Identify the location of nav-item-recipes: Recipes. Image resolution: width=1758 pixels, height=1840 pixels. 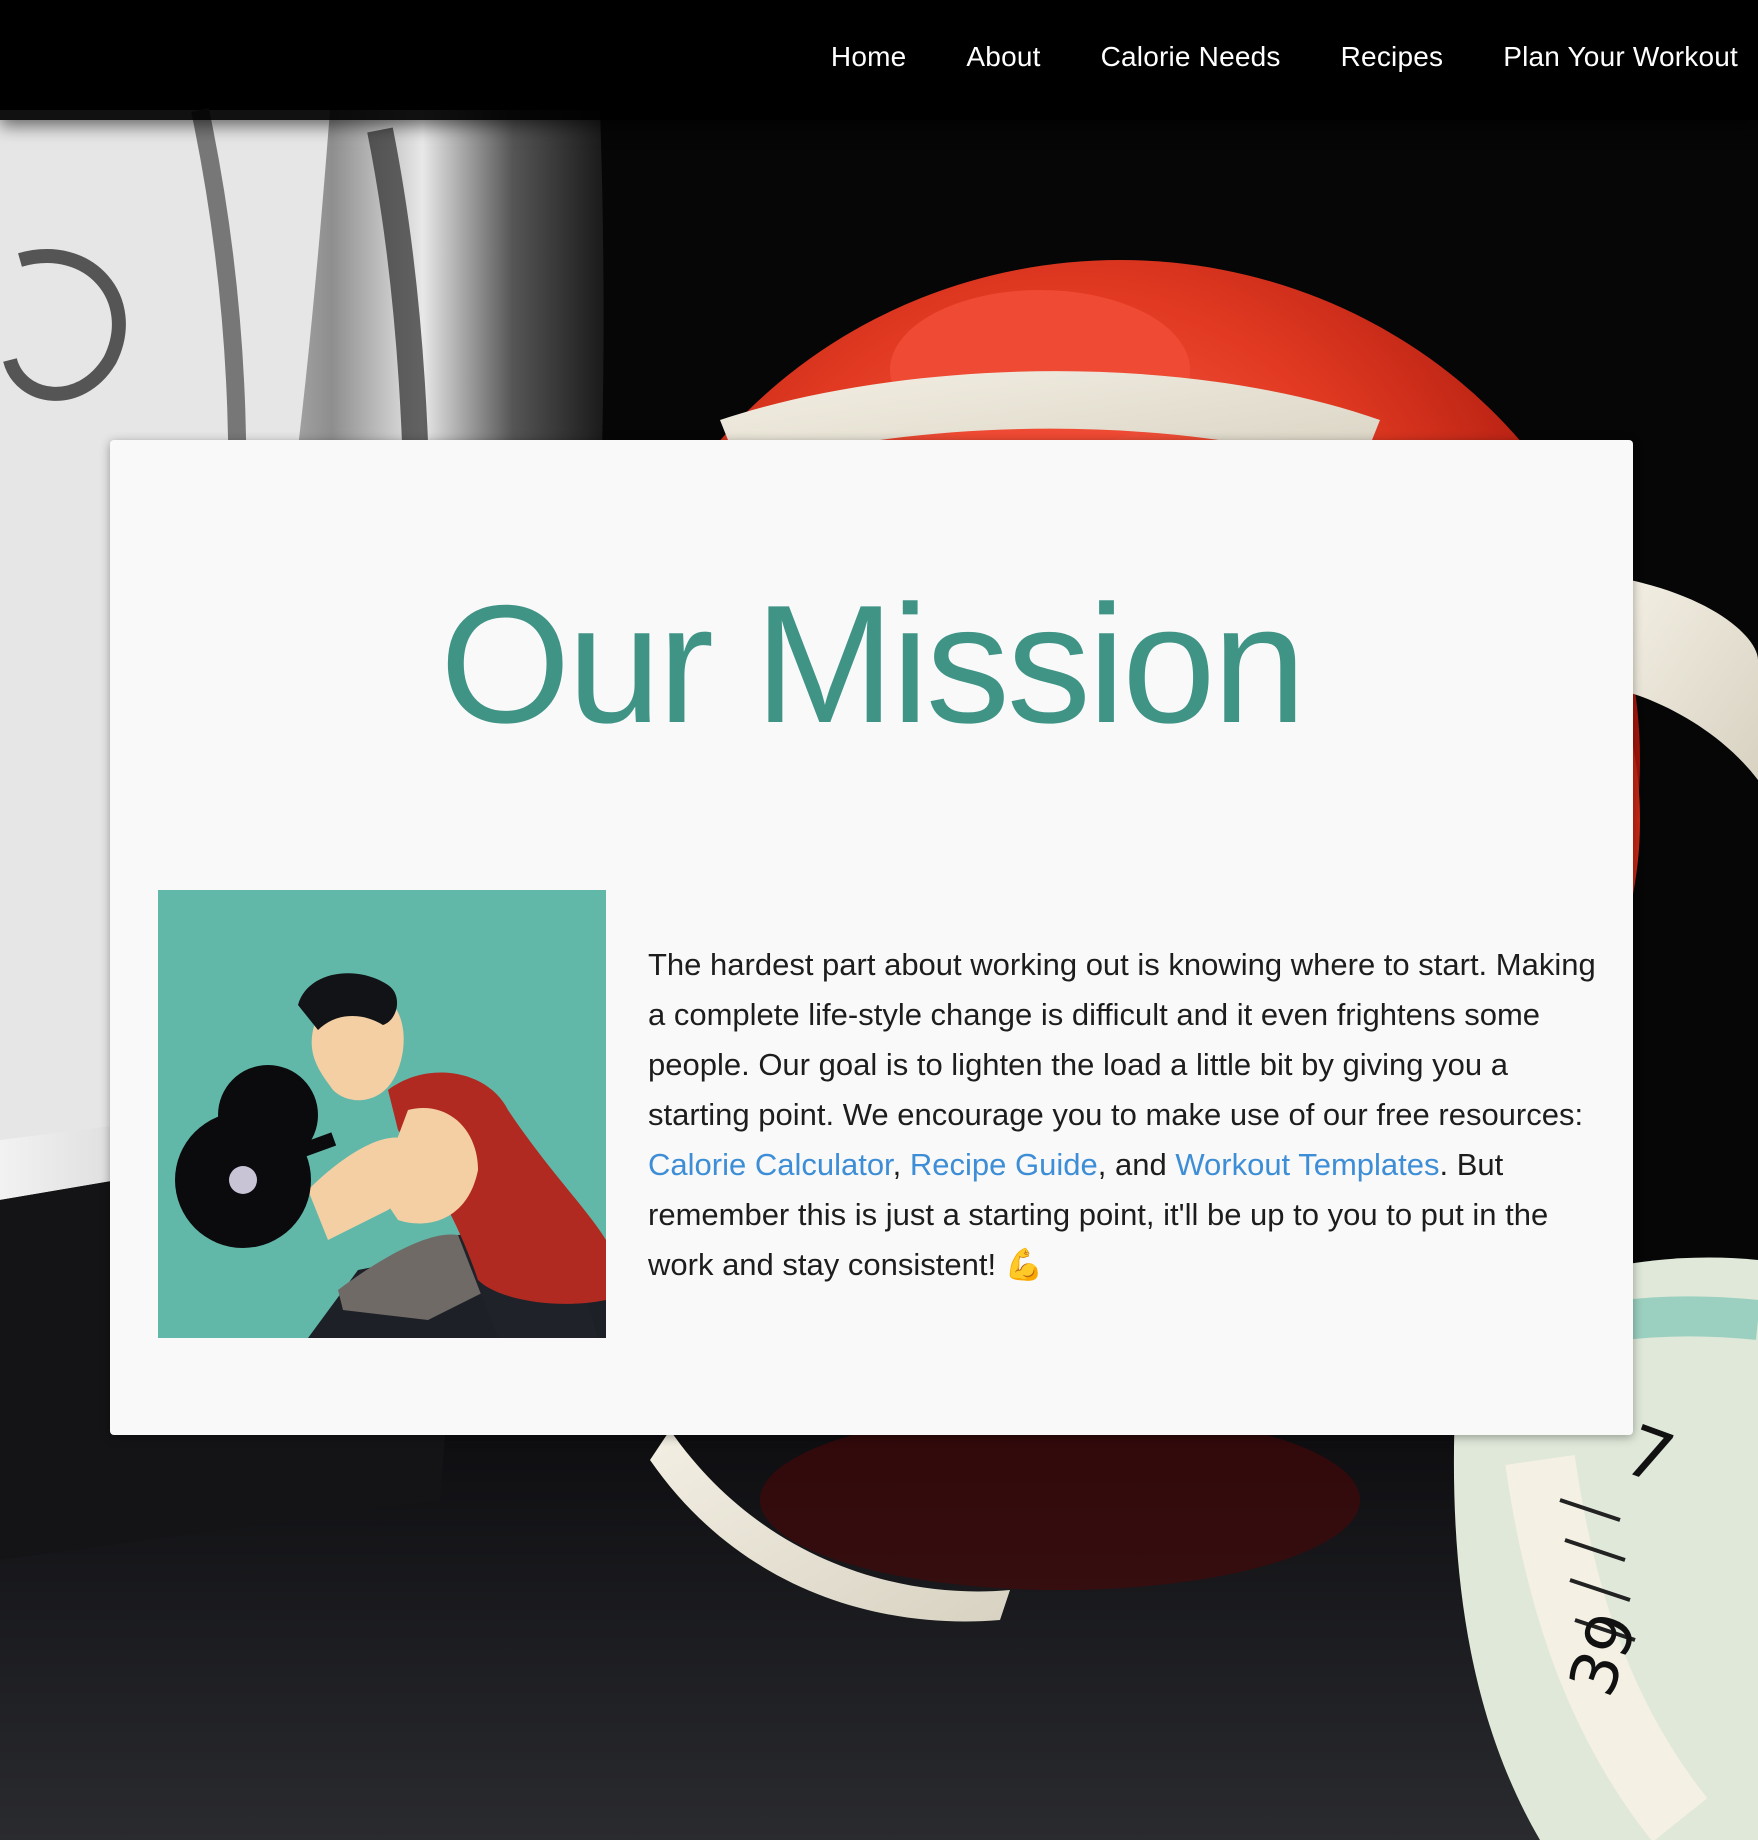
(1392, 57).